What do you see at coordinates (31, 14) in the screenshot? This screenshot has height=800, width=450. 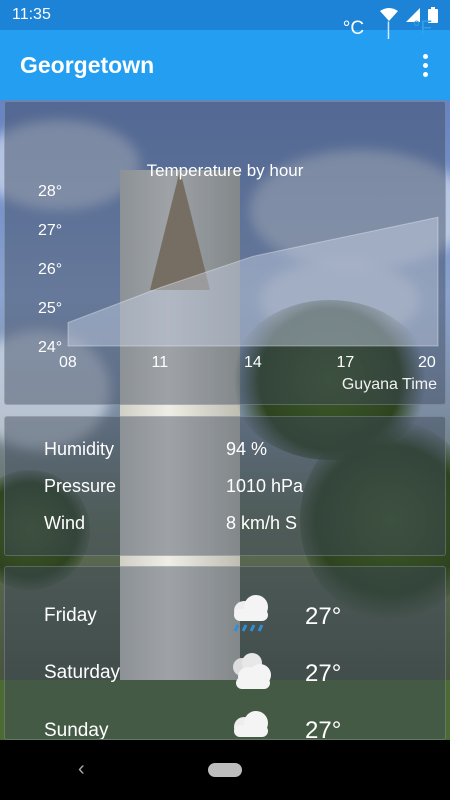 I see `status-time: 11:35` at bounding box center [31, 14].